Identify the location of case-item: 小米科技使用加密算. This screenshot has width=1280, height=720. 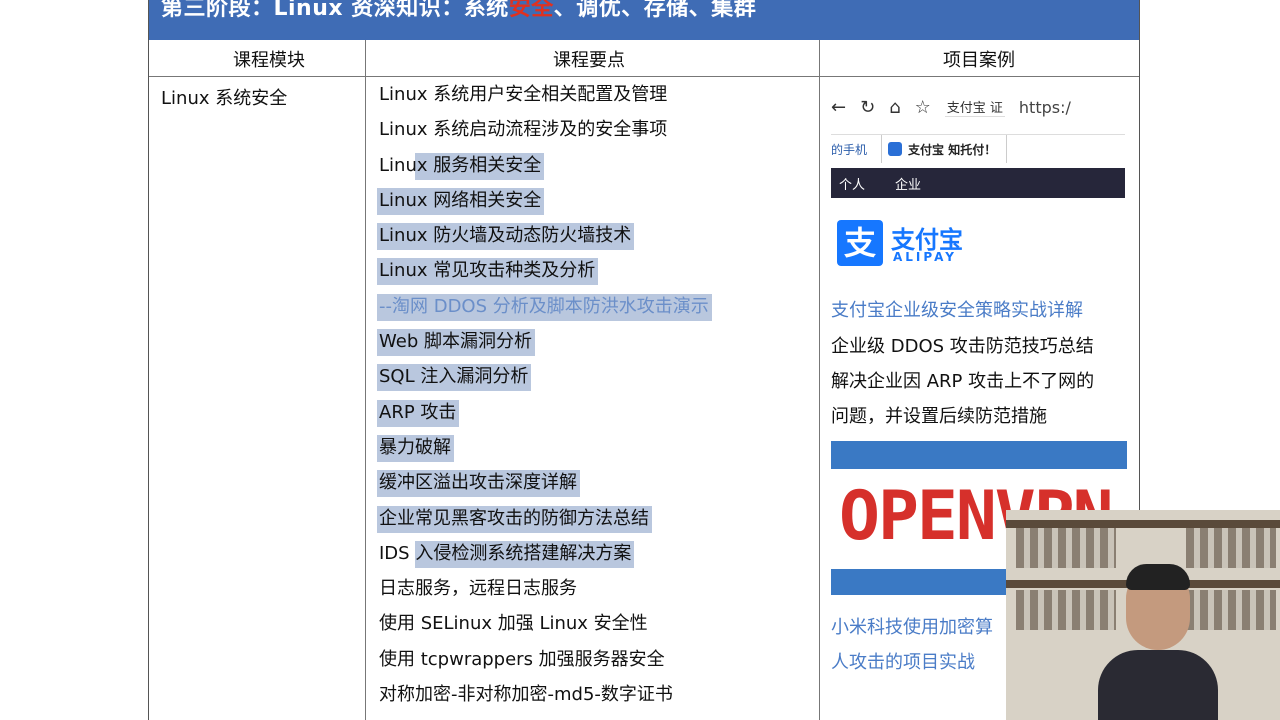
(912, 627).